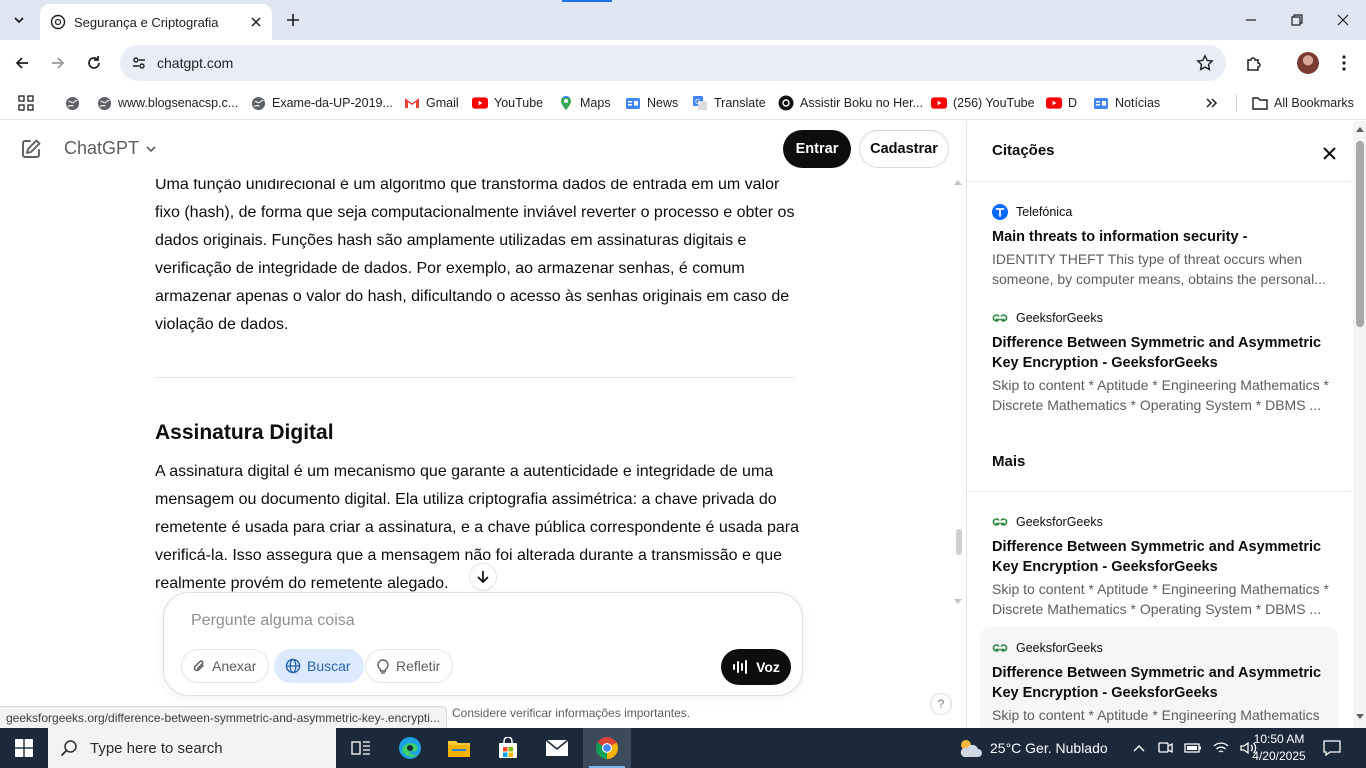 The height and width of the screenshot is (768, 1366). What do you see at coordinates (1165, 748) in the screenshot?
I see `meet-now-icon` at bounding box center [1165, 748].